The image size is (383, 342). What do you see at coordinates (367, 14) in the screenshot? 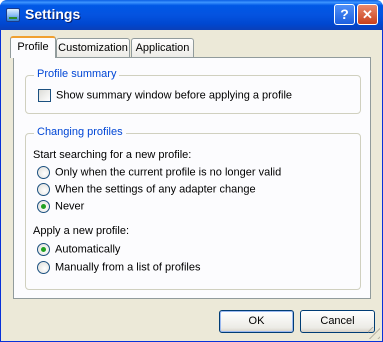
I see `close-button: ✕` at bounding box center [367, 14].